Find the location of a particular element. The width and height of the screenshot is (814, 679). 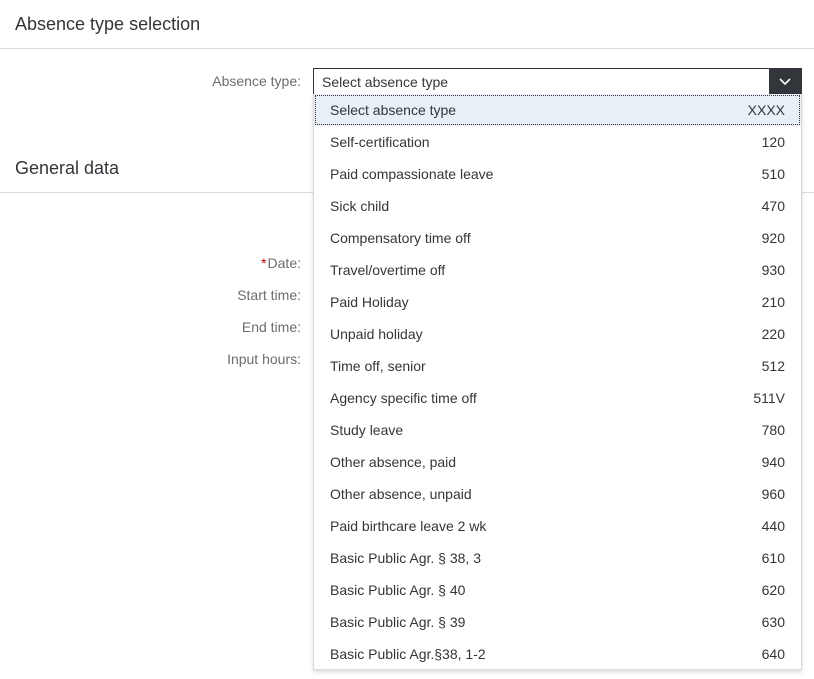

date-label: *Date: is located at coordinates (150, 263).